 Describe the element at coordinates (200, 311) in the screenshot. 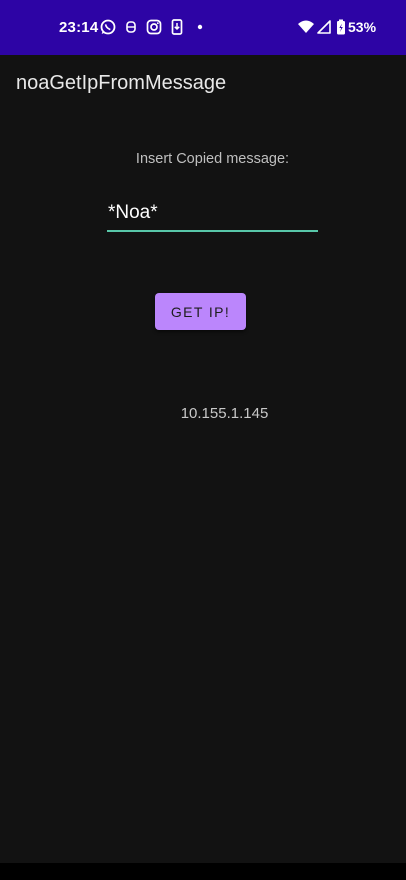

I see `get-ip-button: GET IP!` at that location.